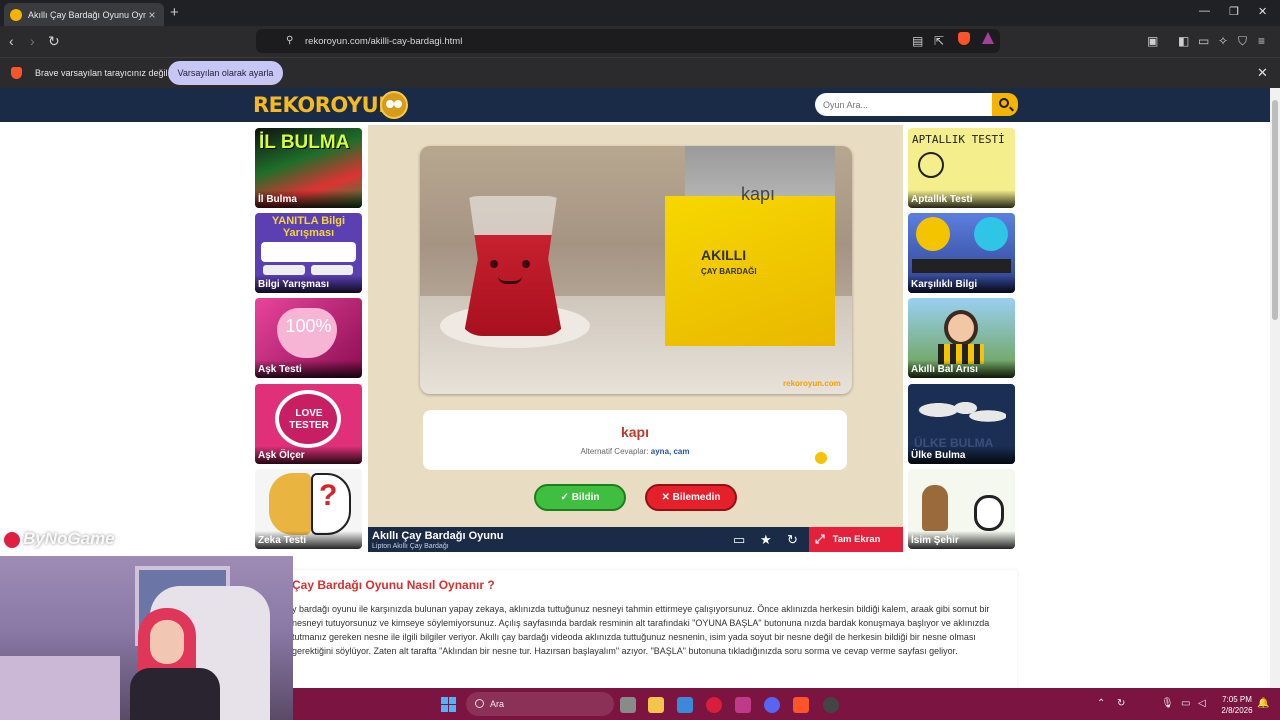 Image resolution: width=1280 pixels, height=720 pixels. Describe the element at coordinates (961, 424) in the screenshot. I see `game-card-ulke-bulma: ÜLKE BULMA Ülke Bulma` at that location.